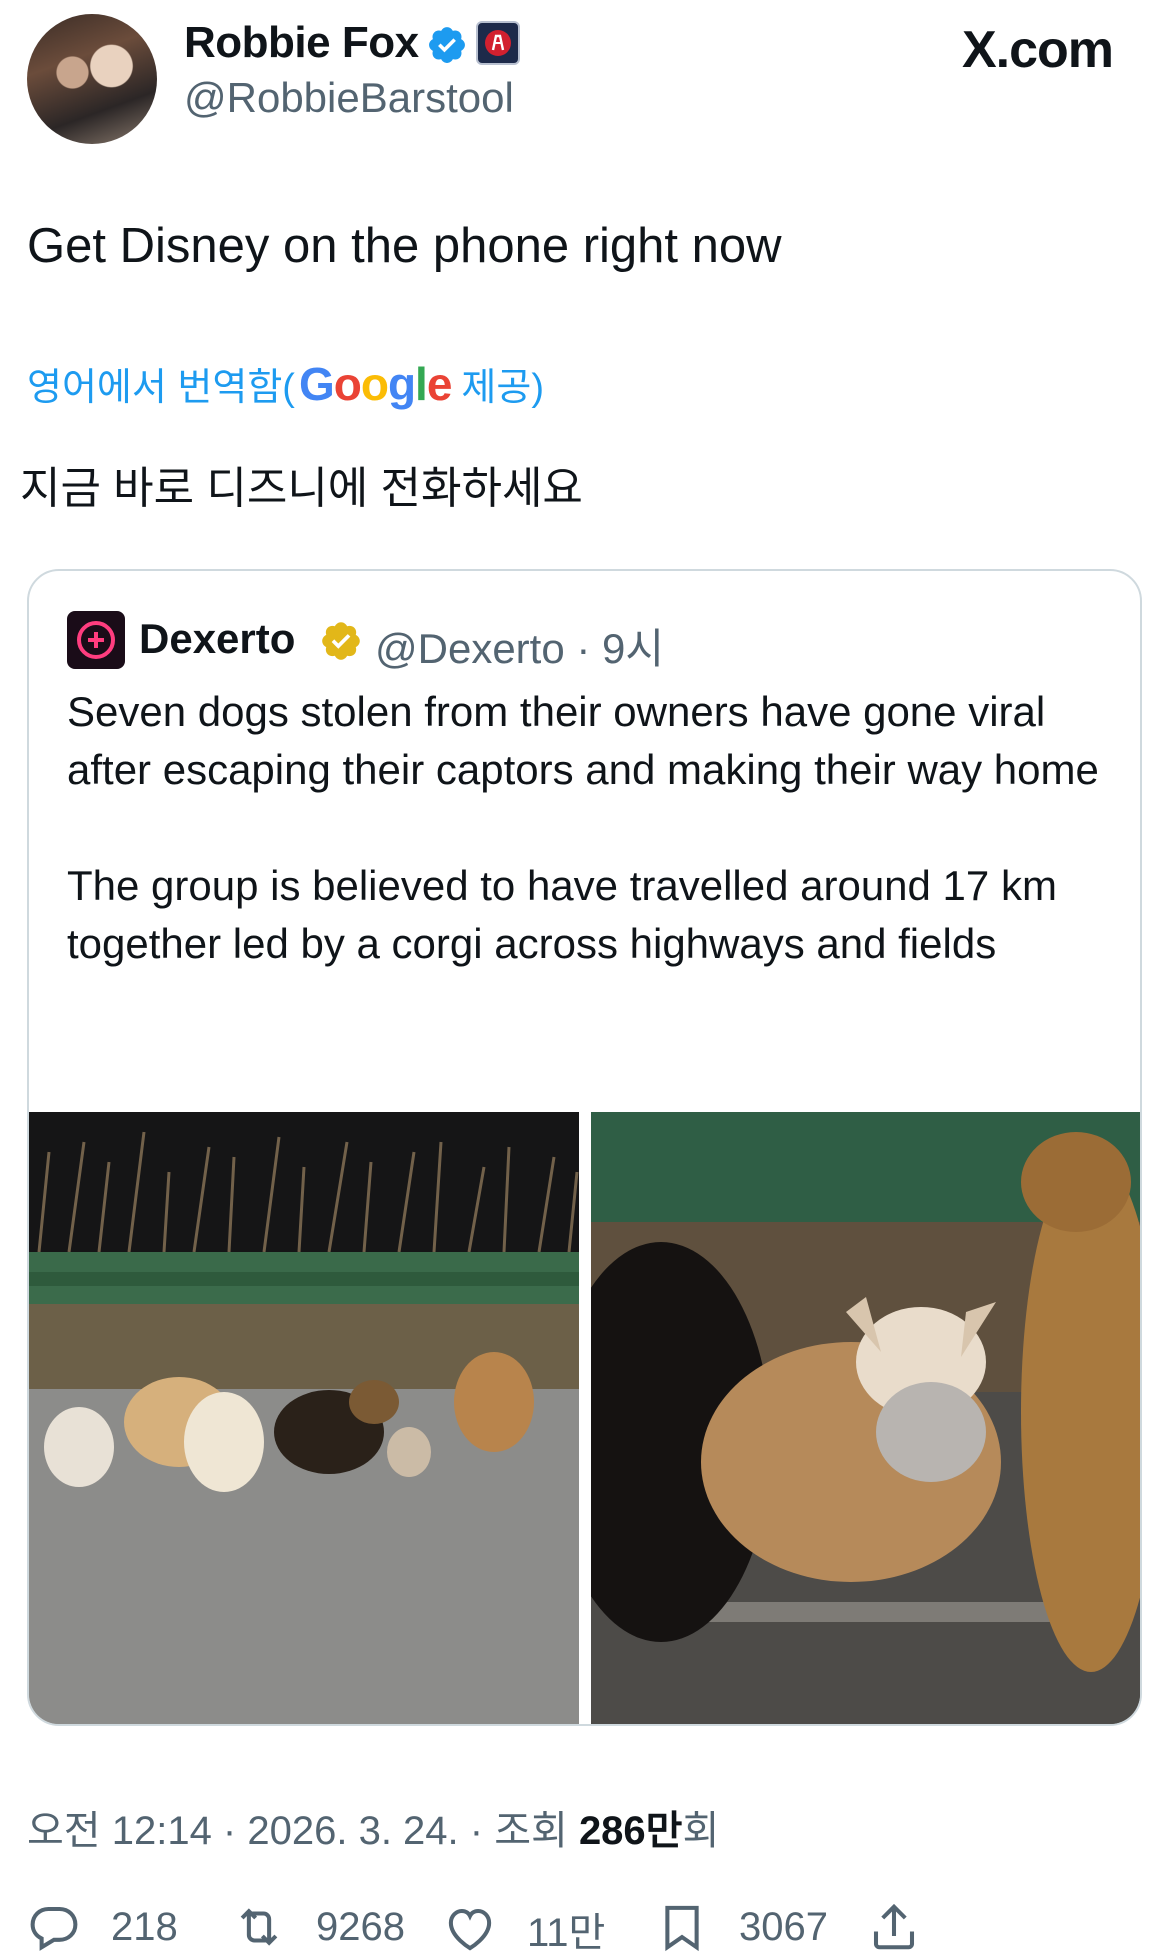  What do you see at coordinates (301, 43) in the screenshot?
I see `author-name: Robbie Fox` at bounding box center [301, 43].